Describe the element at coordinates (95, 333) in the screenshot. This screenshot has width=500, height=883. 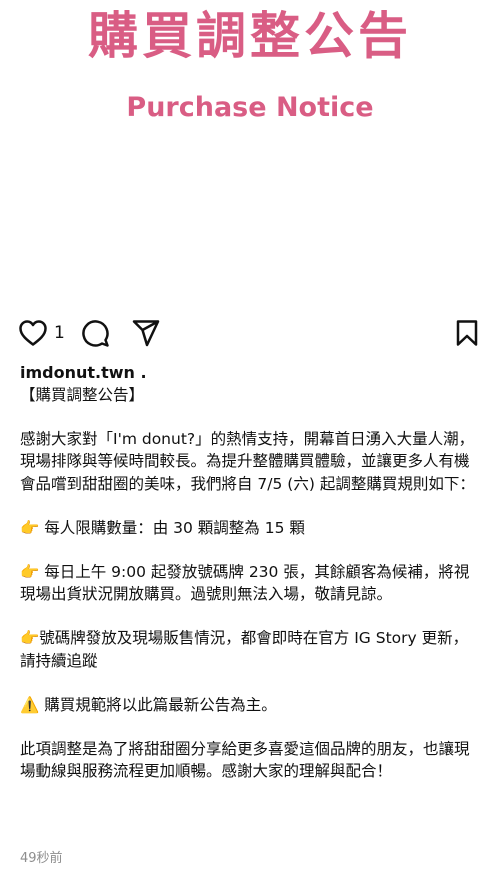
I see `comment-bubble-icon` at that location.